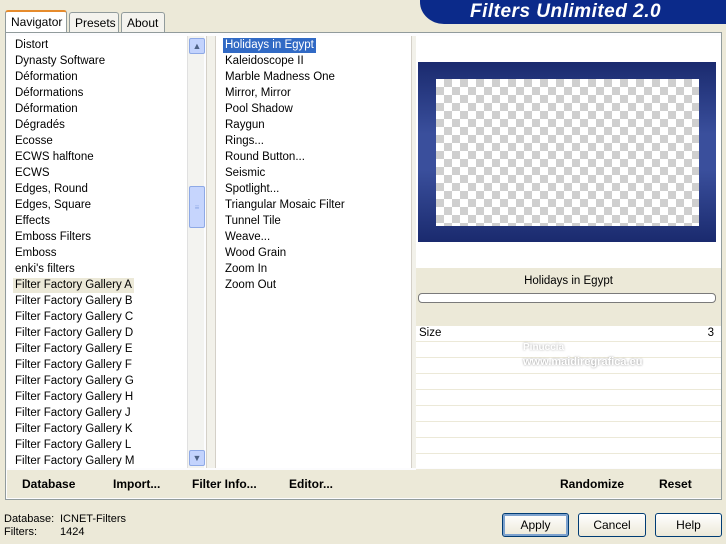 The height and width of the screenshot is (544, 726). Describe the element at coordinates (259, 109) in the screenshot. I see `filter-item: Pool Shadow` at that location.